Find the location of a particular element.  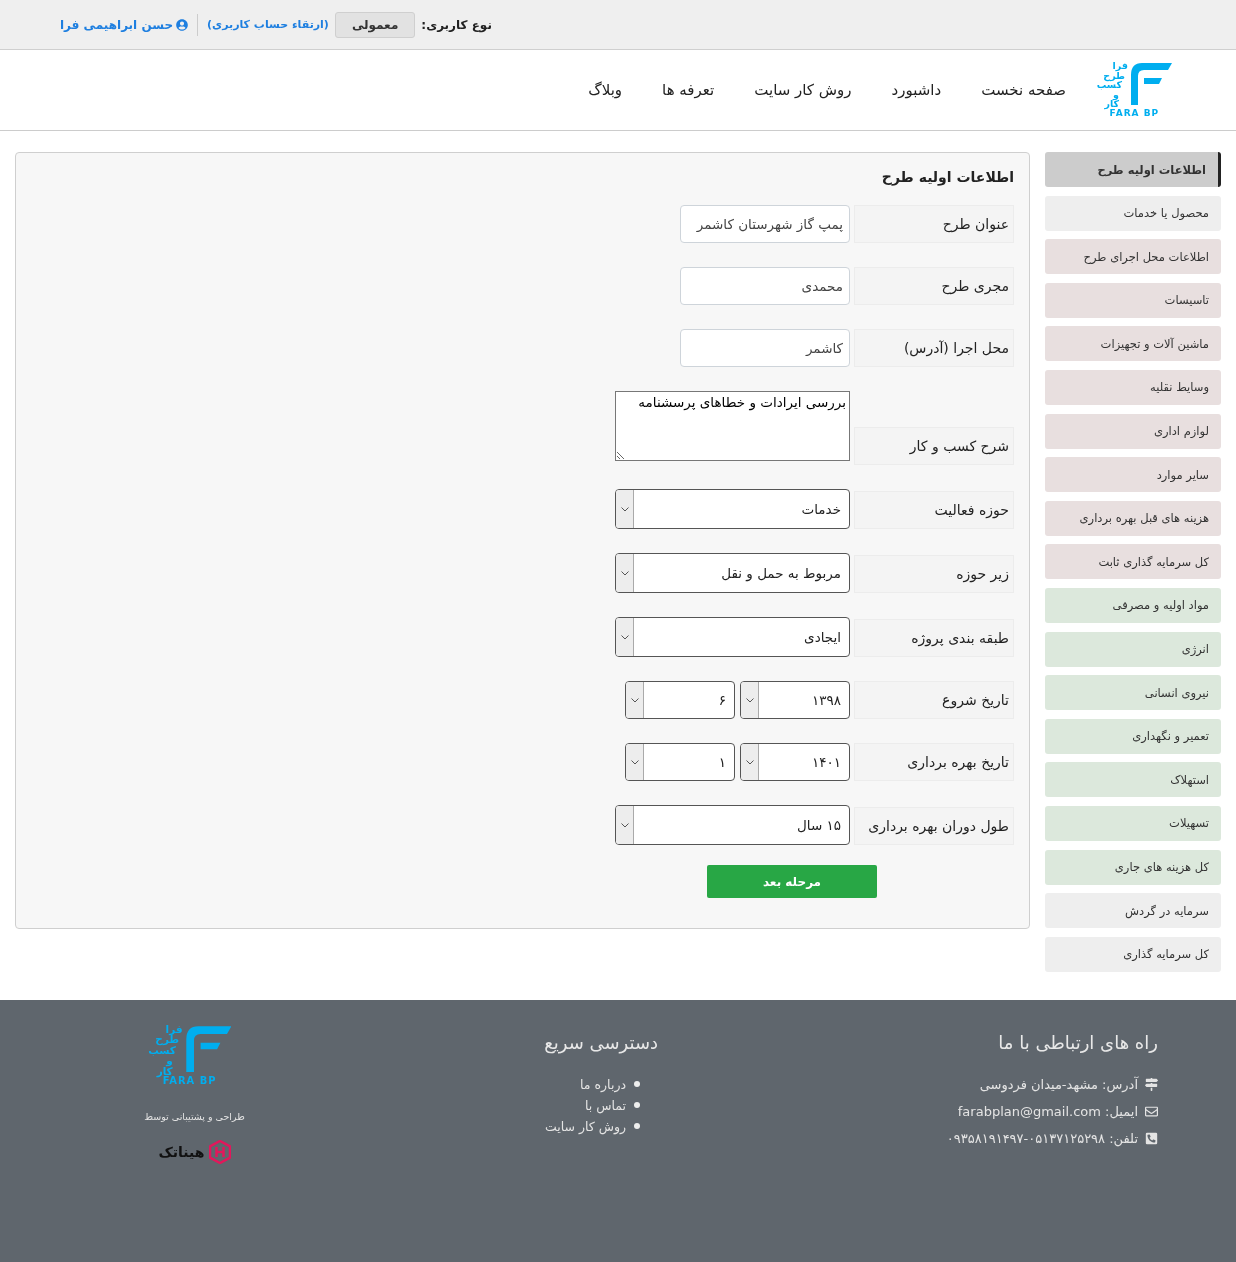

field-label: حوزه فعالیت is located at coordinates (934, 510).